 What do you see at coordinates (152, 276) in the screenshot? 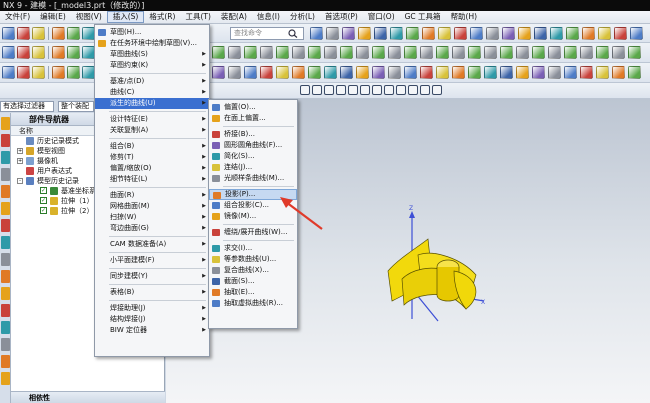
I see `menu-item: 同步建模(Y) ▶` at bounding box center [152, 276].